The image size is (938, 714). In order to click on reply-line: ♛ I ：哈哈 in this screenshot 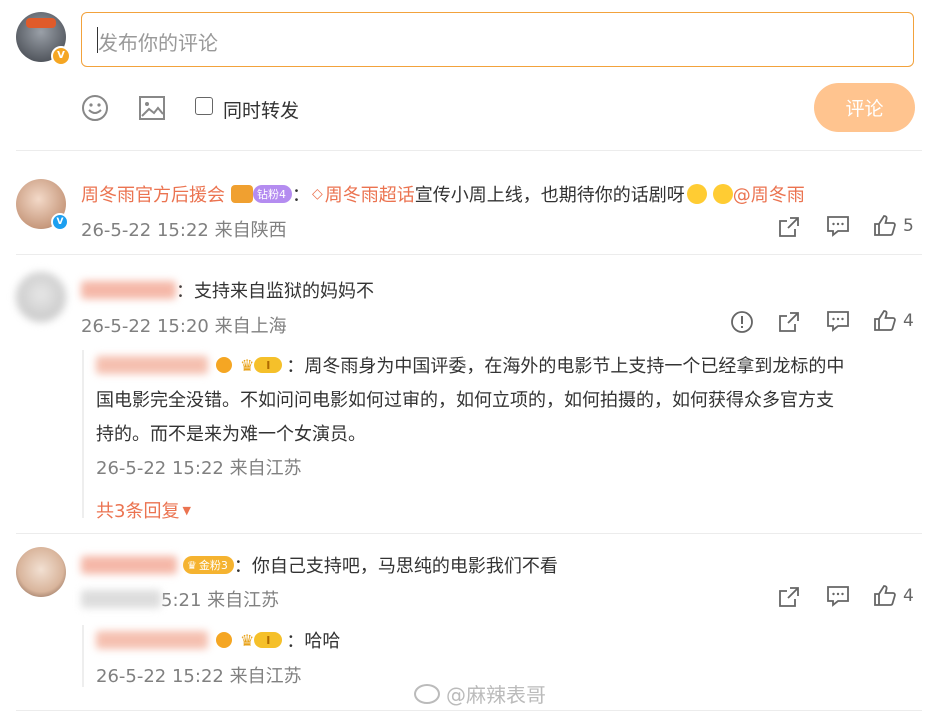, I will do `click(218, 640)`.